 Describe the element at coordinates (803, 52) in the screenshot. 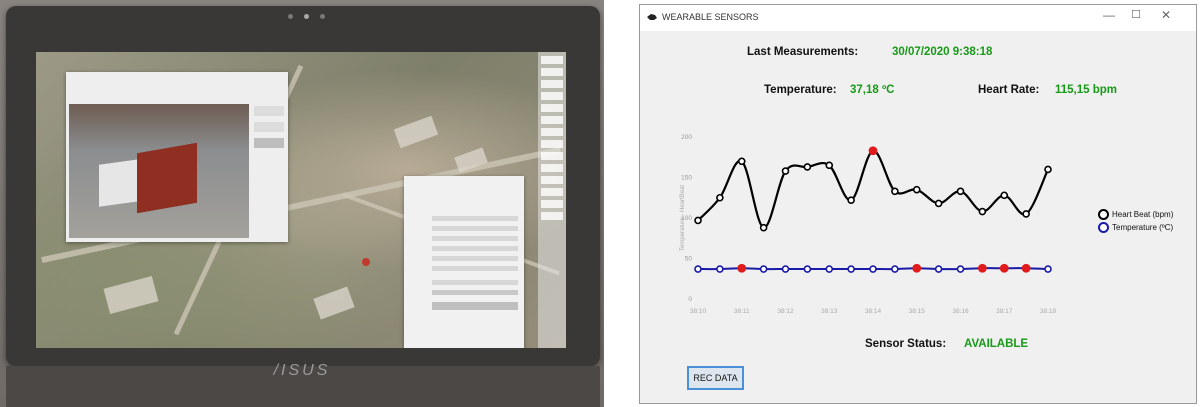

I see `last-measurements-label: Last Measurements:` at that location.